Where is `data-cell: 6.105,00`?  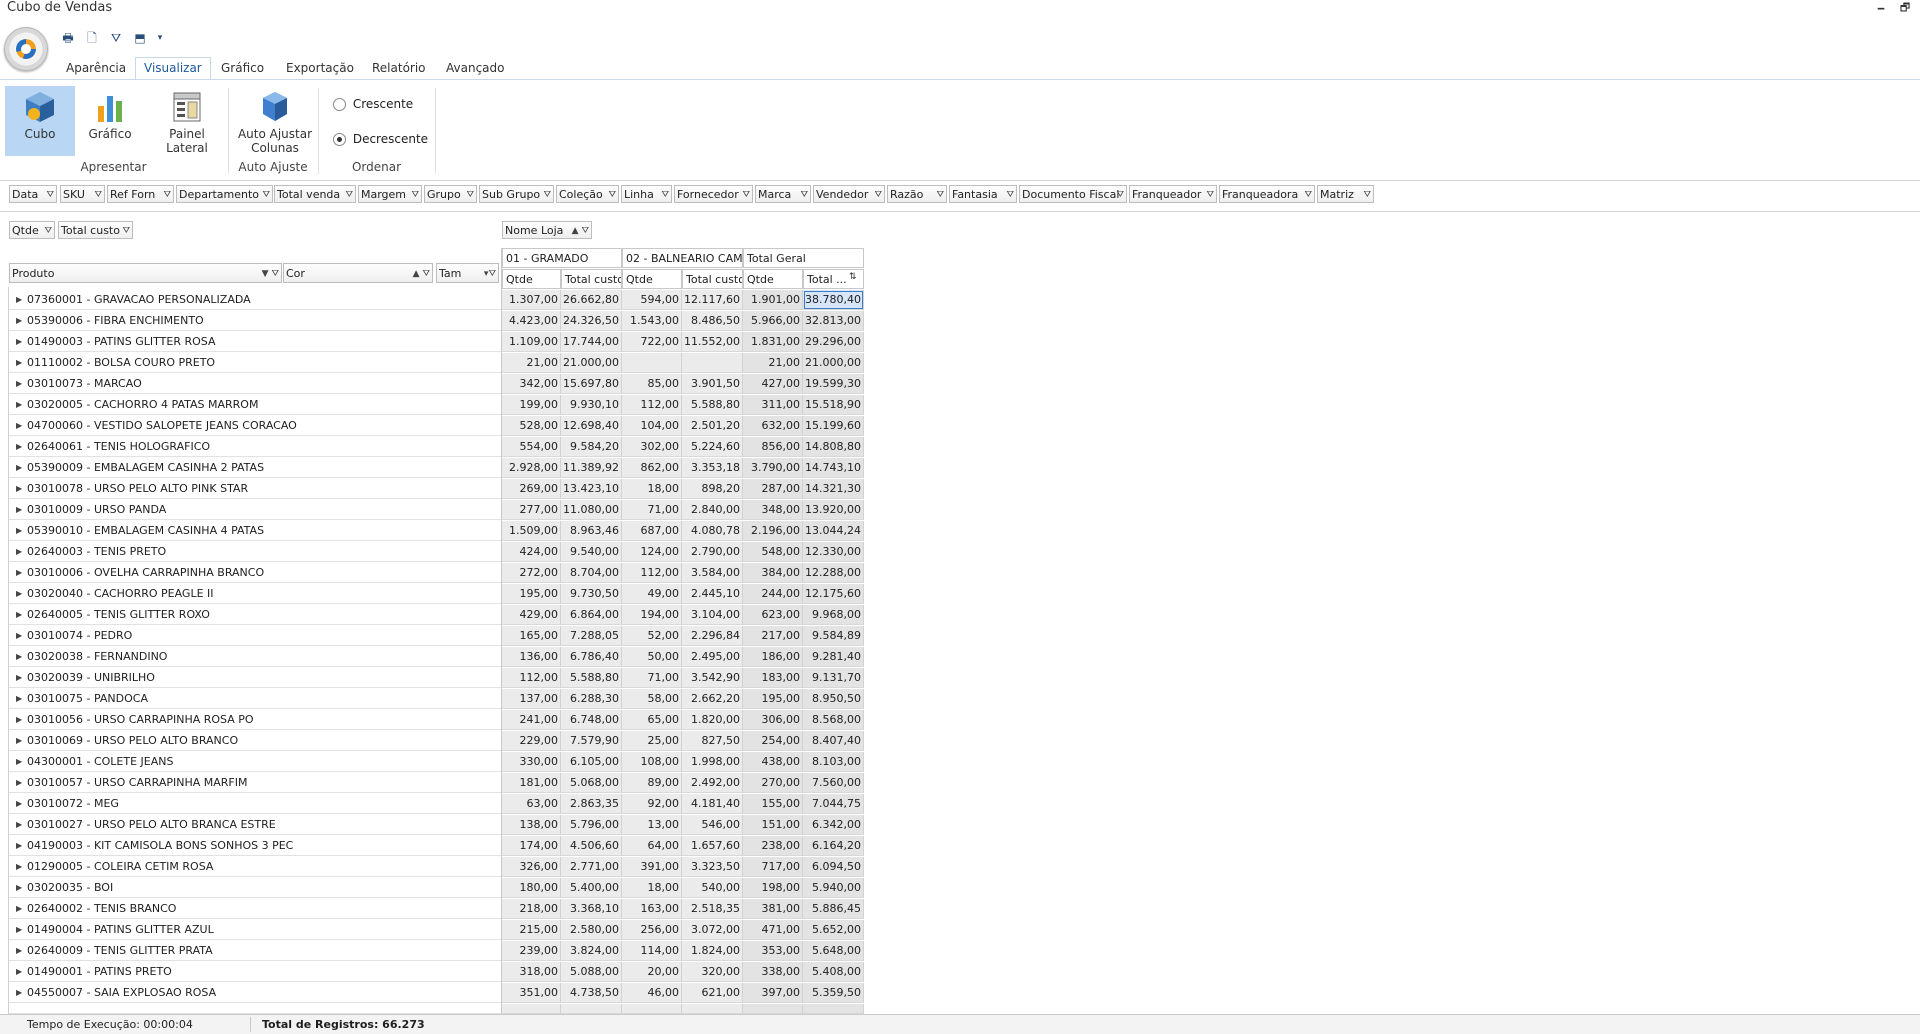 data-cell: 6.105,00 is located at coordinates (591, 762).